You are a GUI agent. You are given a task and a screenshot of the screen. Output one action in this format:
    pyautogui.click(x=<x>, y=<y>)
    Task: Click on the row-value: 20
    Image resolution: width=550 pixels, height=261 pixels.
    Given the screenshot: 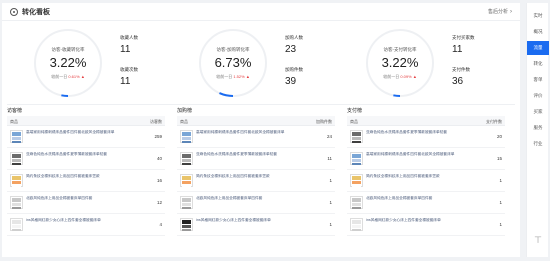 What is the action you would take?
    pyautogui.click(x=499, y=136)
    